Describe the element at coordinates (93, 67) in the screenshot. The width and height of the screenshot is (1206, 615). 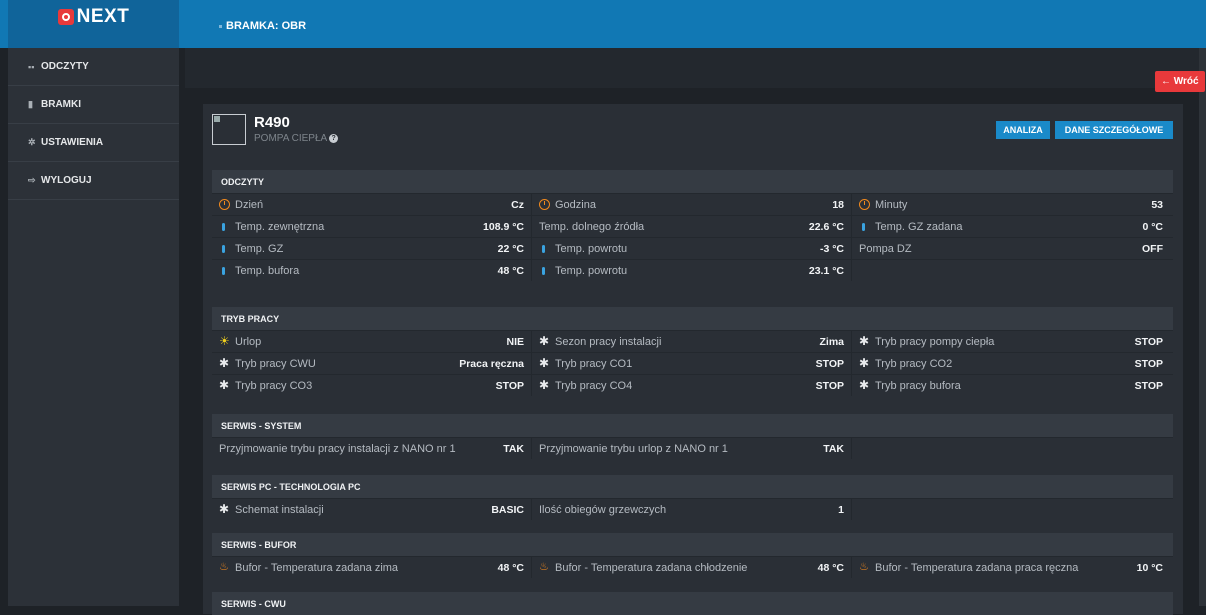
I see `sidebar-item-odczyty: ▪▪ ODCZYTY` at that location.